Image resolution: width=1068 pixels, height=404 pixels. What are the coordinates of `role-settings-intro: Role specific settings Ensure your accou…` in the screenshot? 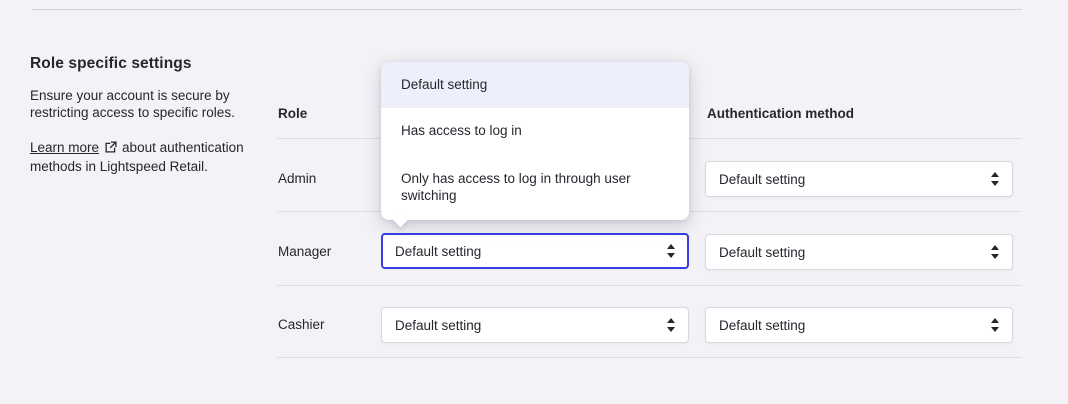 It's located at (137, 114).